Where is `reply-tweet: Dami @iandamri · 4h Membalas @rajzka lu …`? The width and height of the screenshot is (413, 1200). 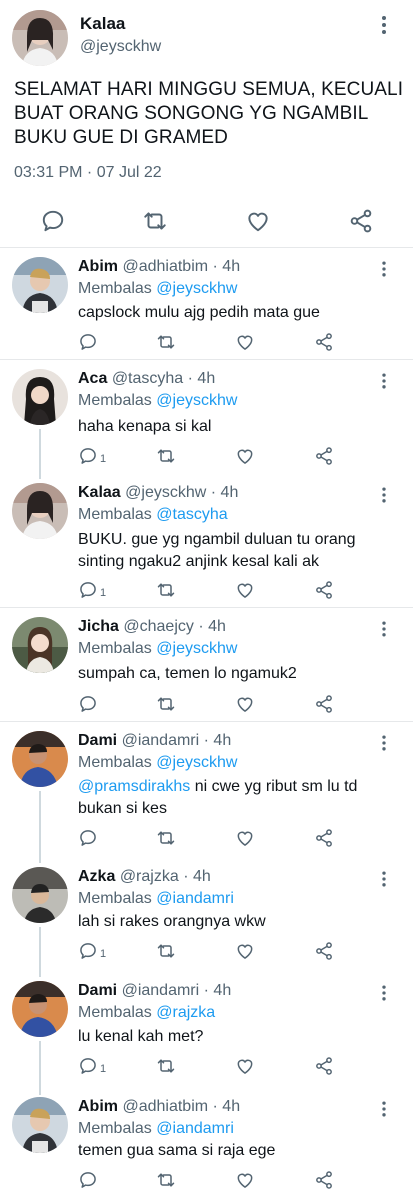 reply-tweet: Dami @iandamri · 4h Membalas @rajzka lu … is located at coordinates (206, 1034).